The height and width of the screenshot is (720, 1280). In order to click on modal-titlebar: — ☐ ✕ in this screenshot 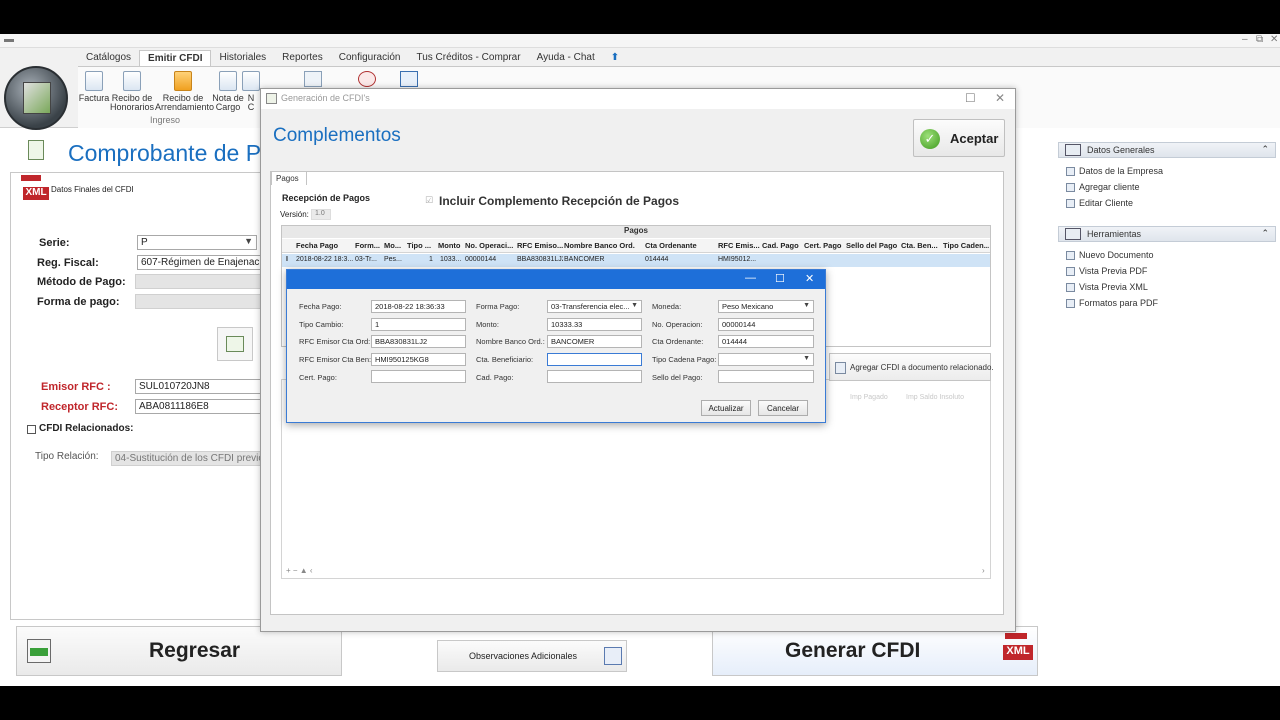, I will do `click(556, 279)`.